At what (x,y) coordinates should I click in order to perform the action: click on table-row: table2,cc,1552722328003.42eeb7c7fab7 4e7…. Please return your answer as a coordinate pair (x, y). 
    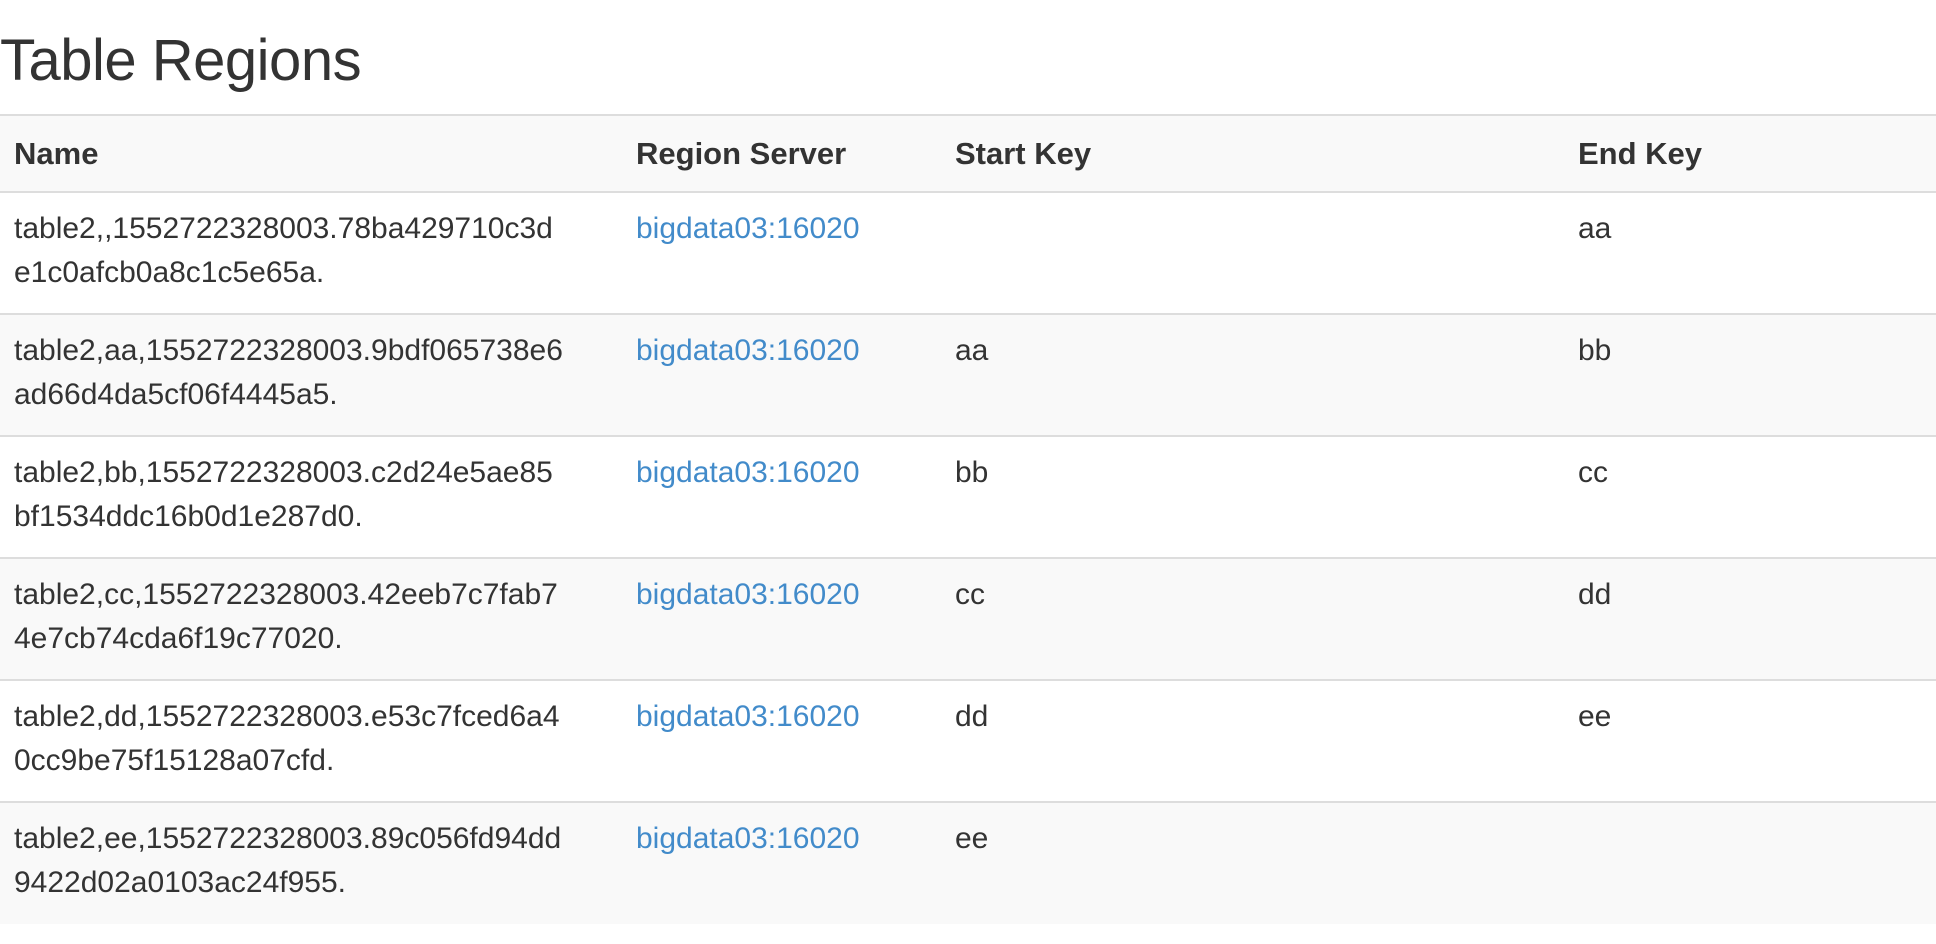
    Looking at the image, I should click on (968, 619).